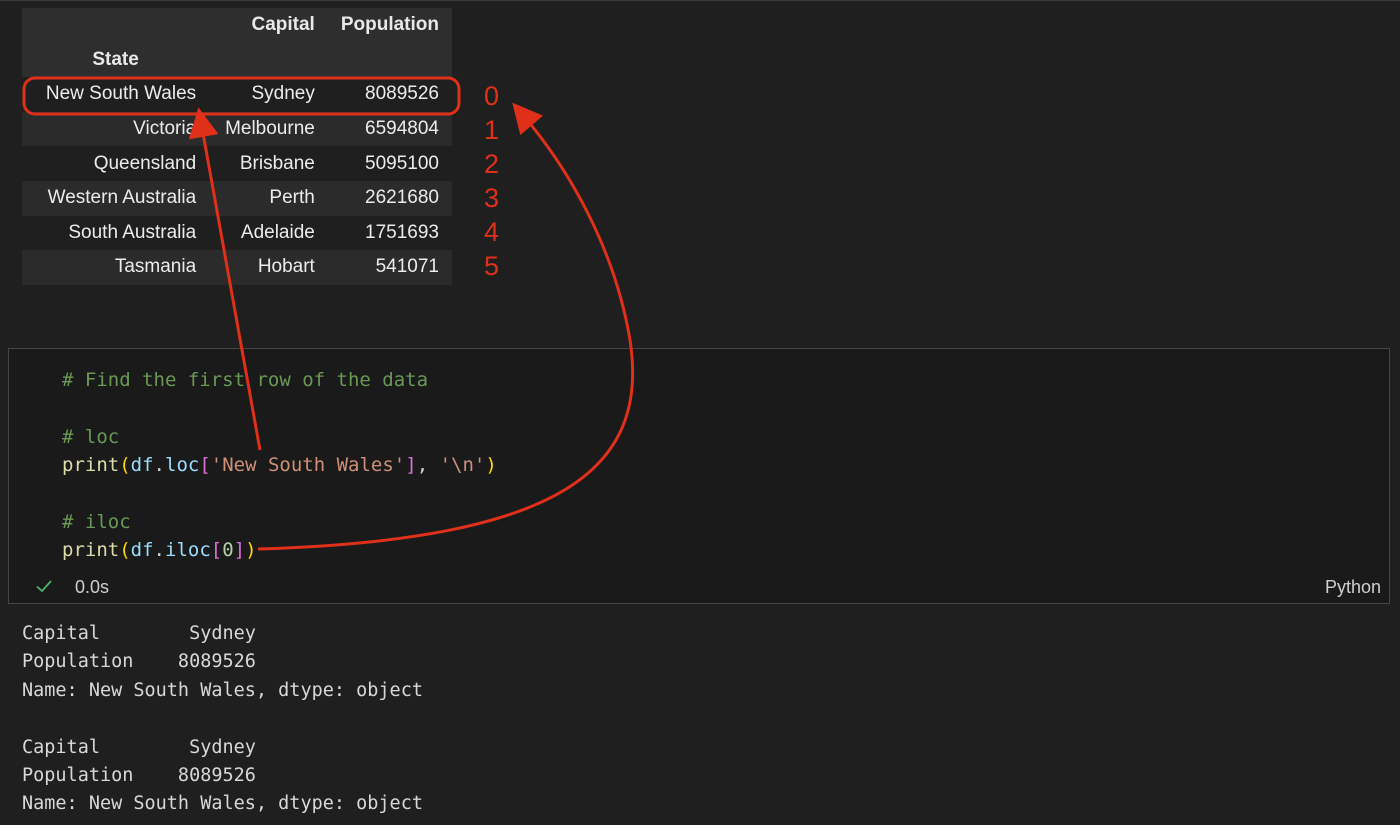 This screenshot has height=825, width=1400. Describe the element at coordinates (182, 465) in the screenshot. I see `code-attr: loc` at that location.